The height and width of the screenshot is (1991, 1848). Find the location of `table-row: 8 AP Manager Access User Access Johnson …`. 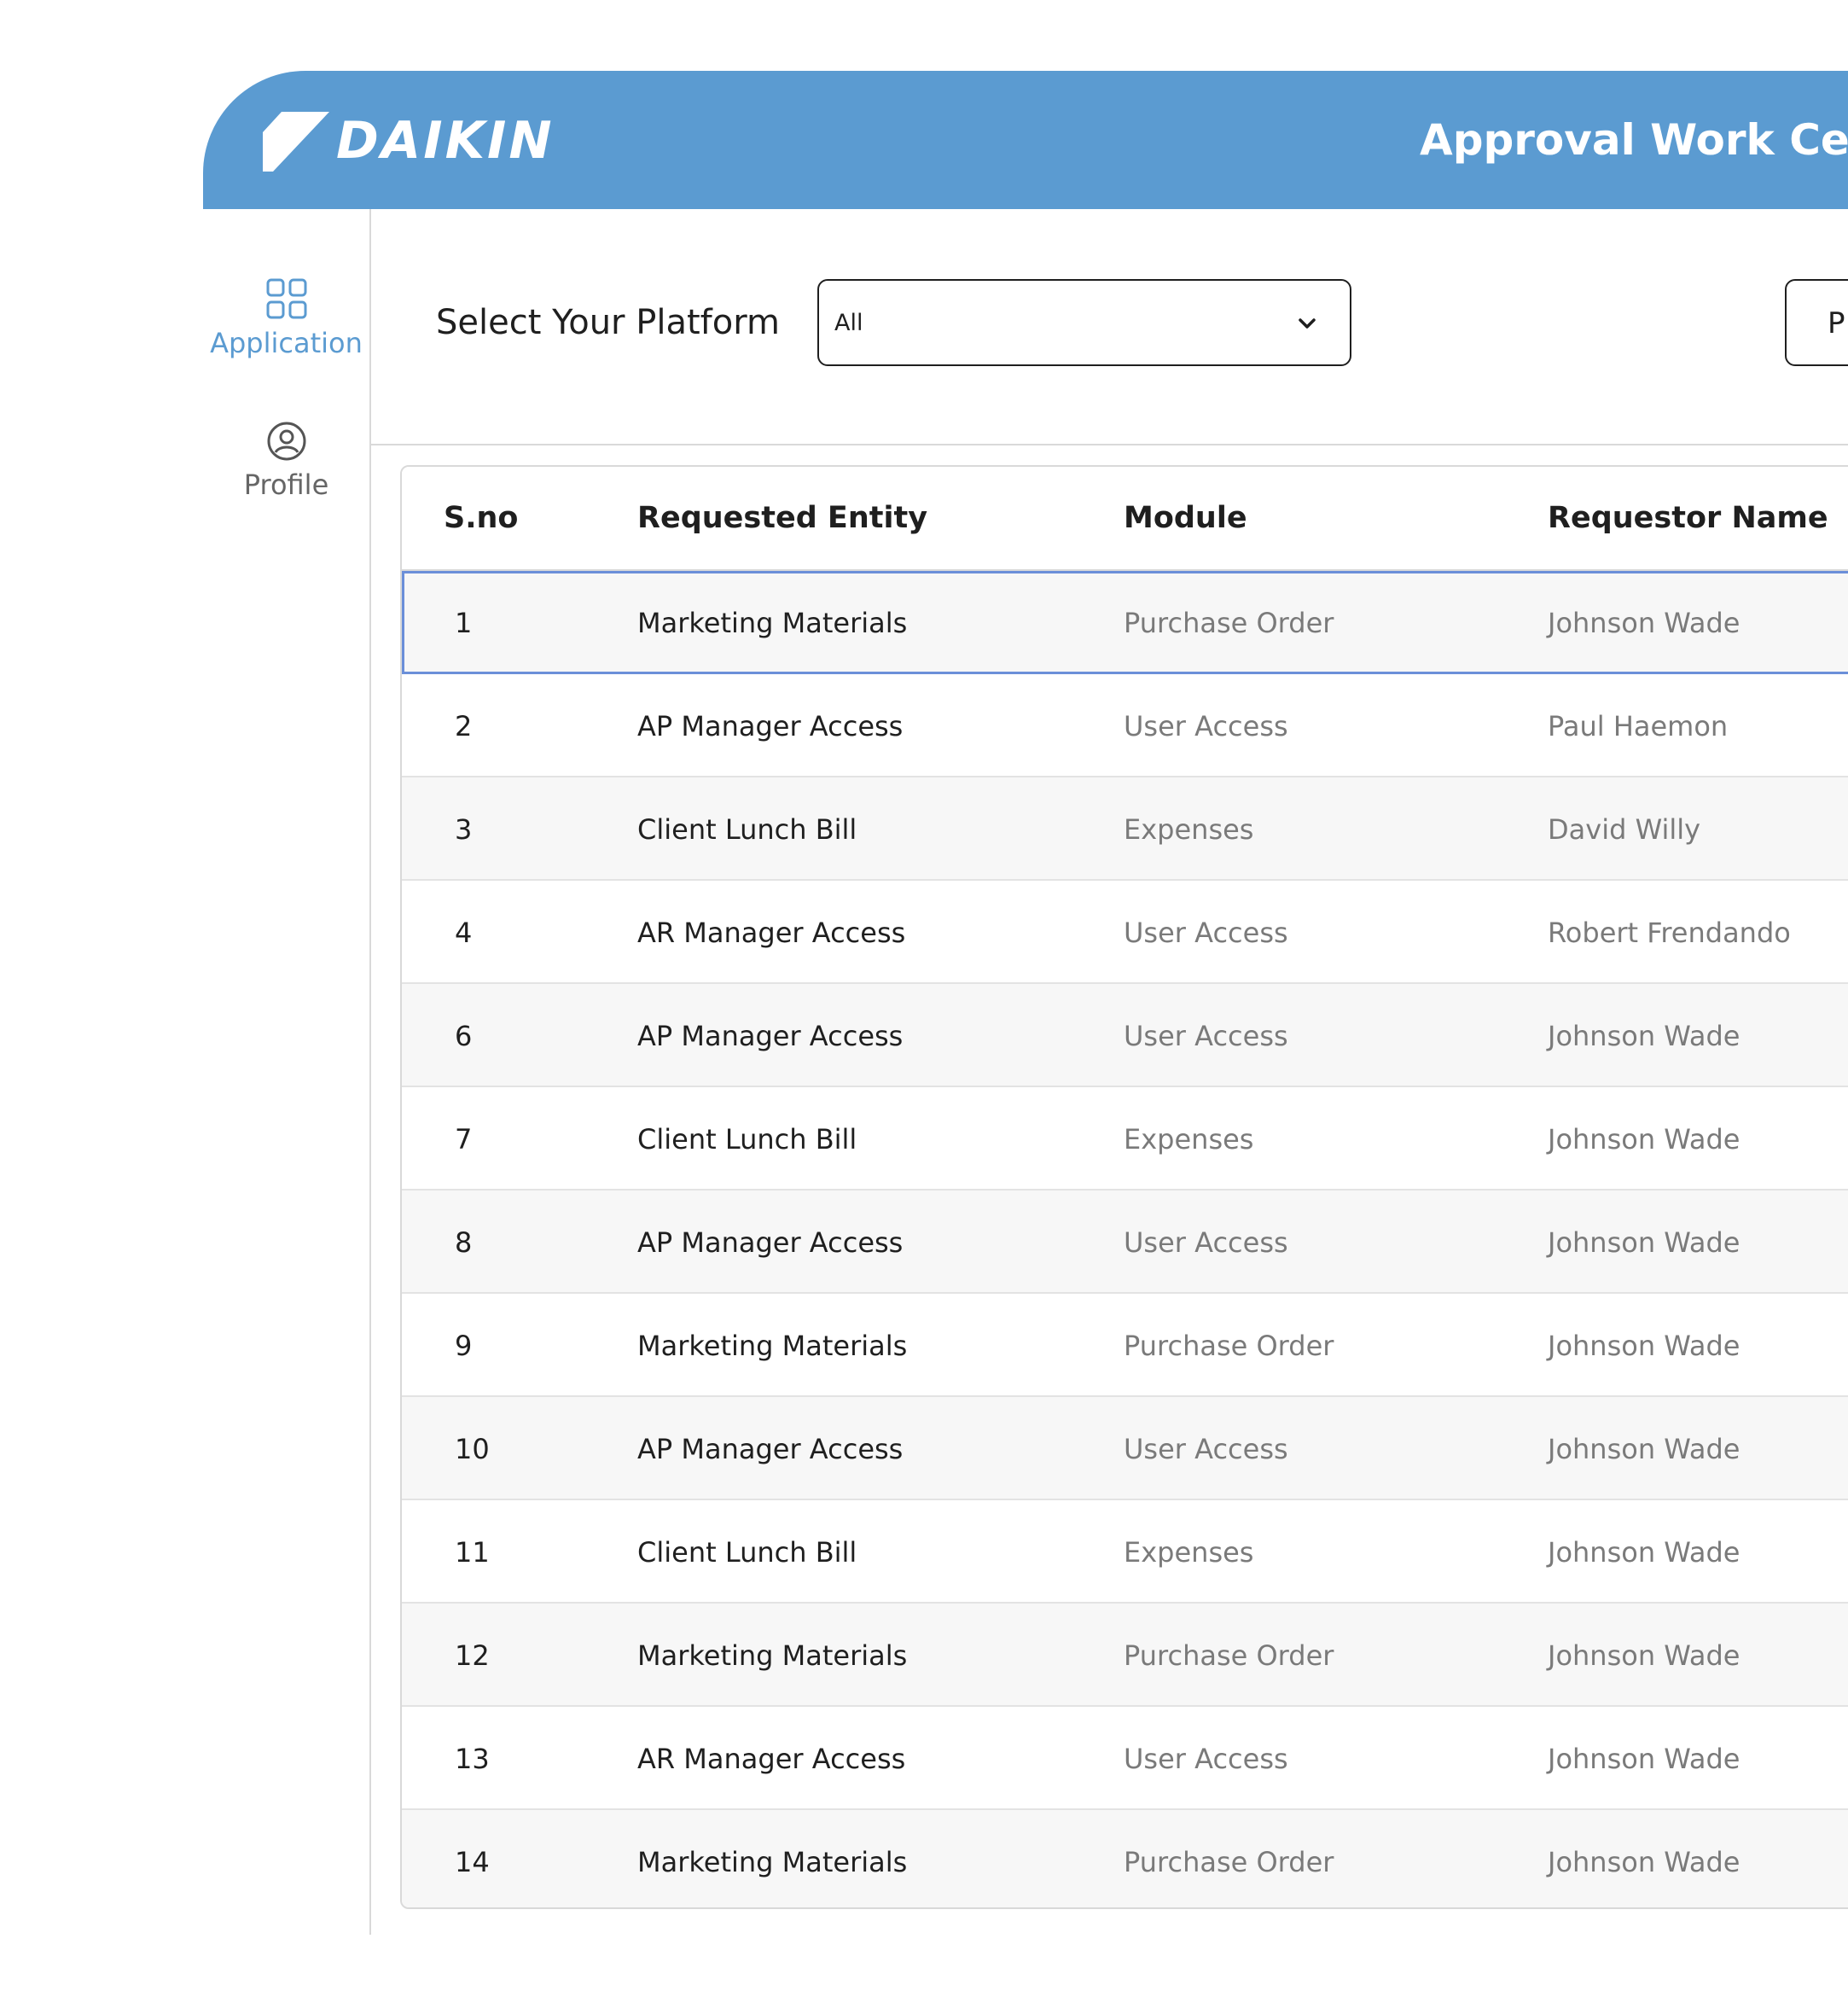

table-row: 8 AP Manager Access User Access Johnson … is located at coordinates (1125, 1242).